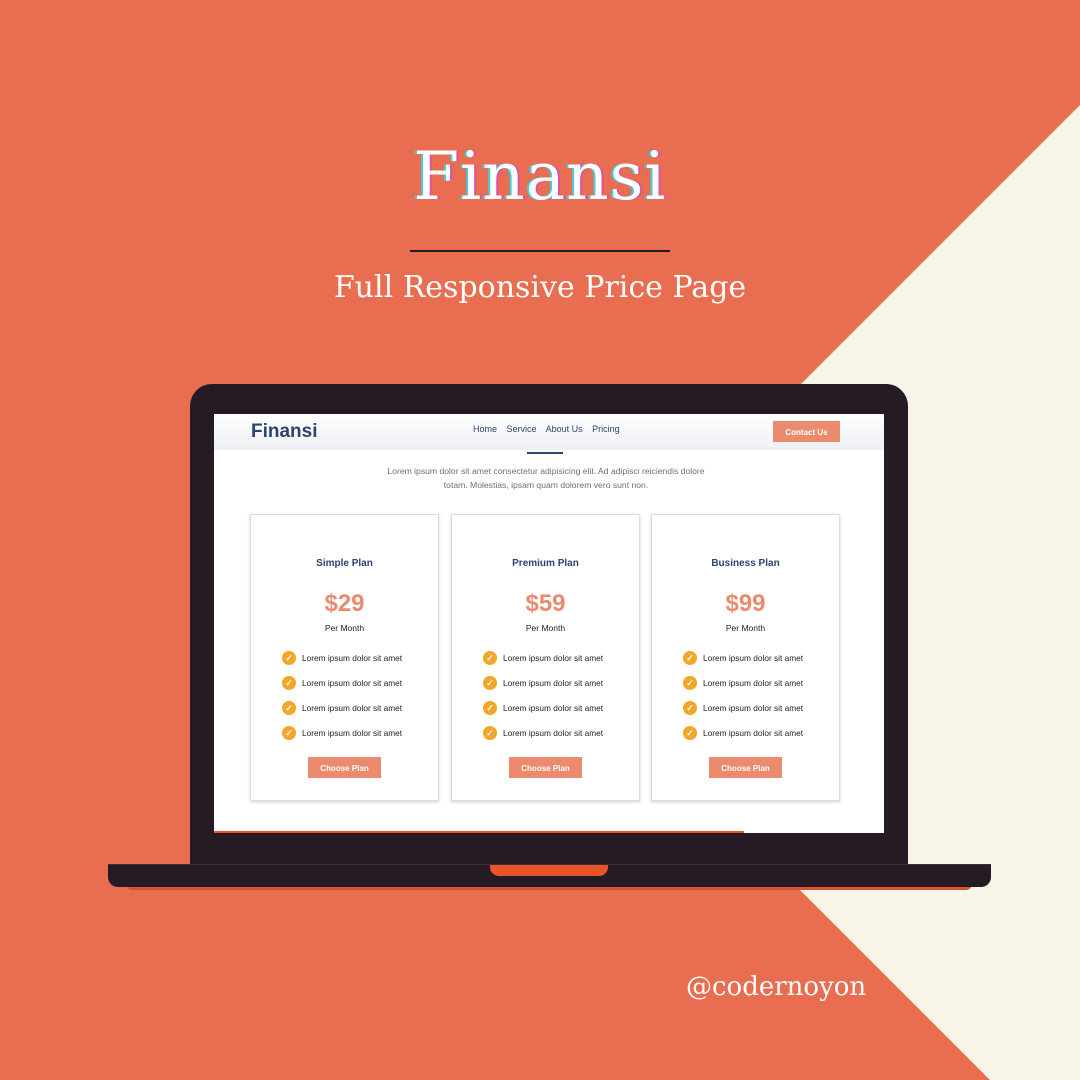 This screenshot has height=1080, width=1080. What do you see at coordinates (479, 832) in the screenshot?
I see `screen-bottom-strip` at bounding box center [479, 832].